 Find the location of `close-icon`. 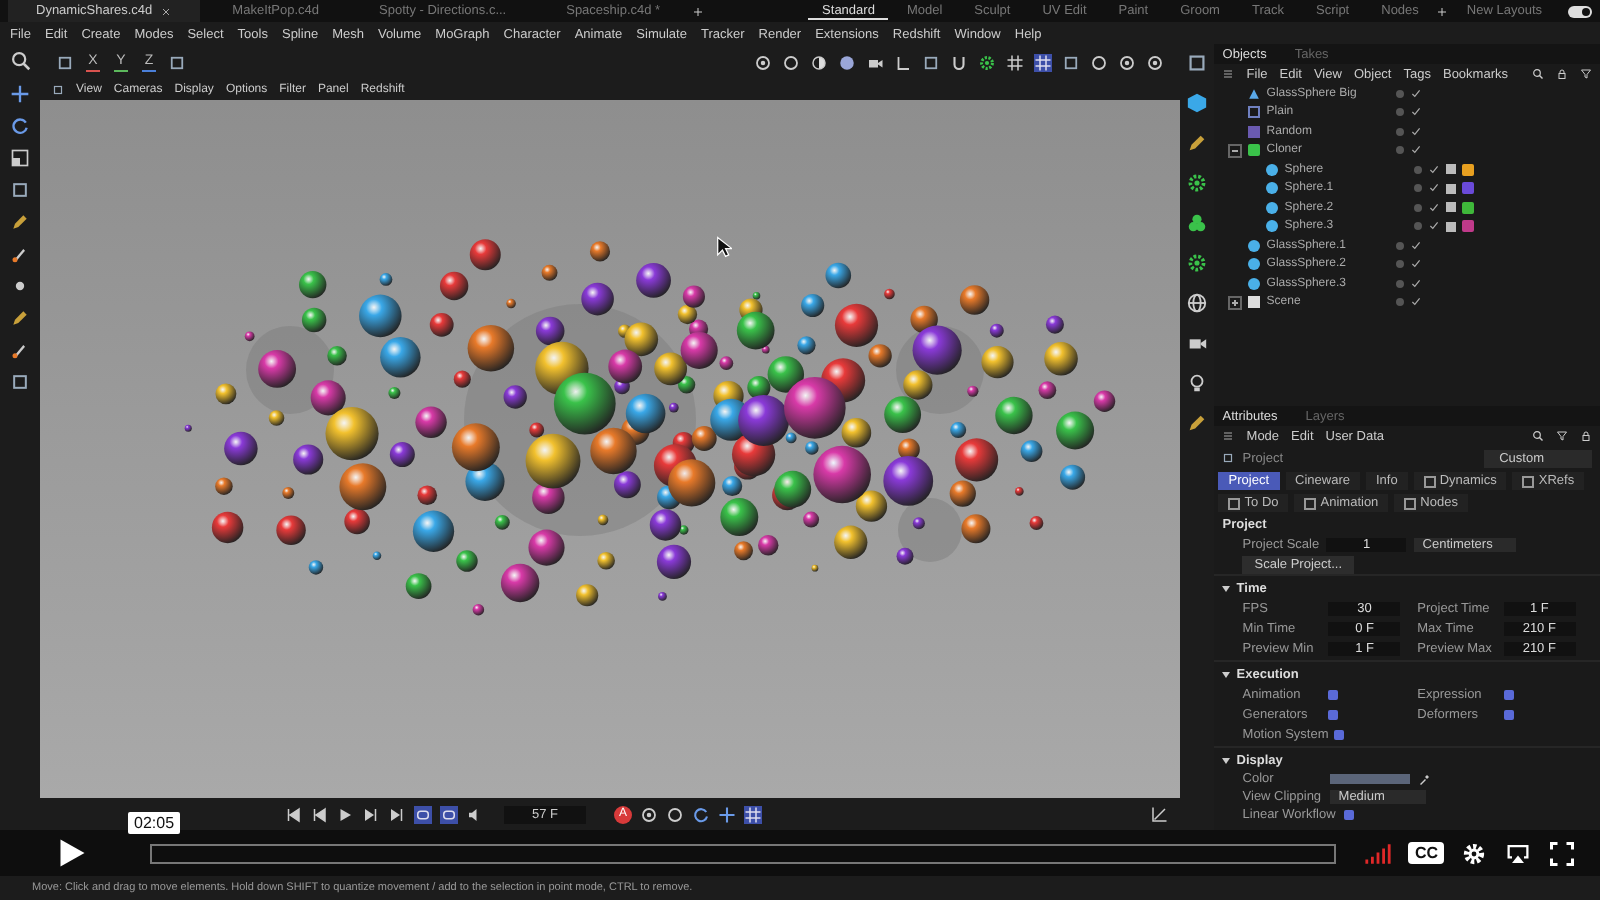

close-icon is located at coordinates (166, 11).